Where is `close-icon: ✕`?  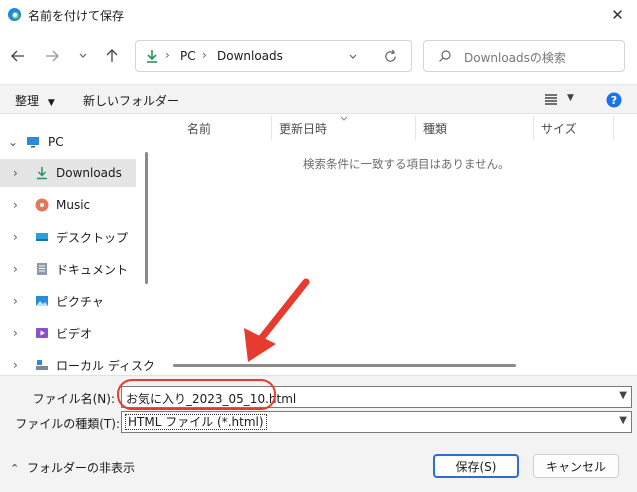
close-icon: ✕ is located at coordinates (617, 15).